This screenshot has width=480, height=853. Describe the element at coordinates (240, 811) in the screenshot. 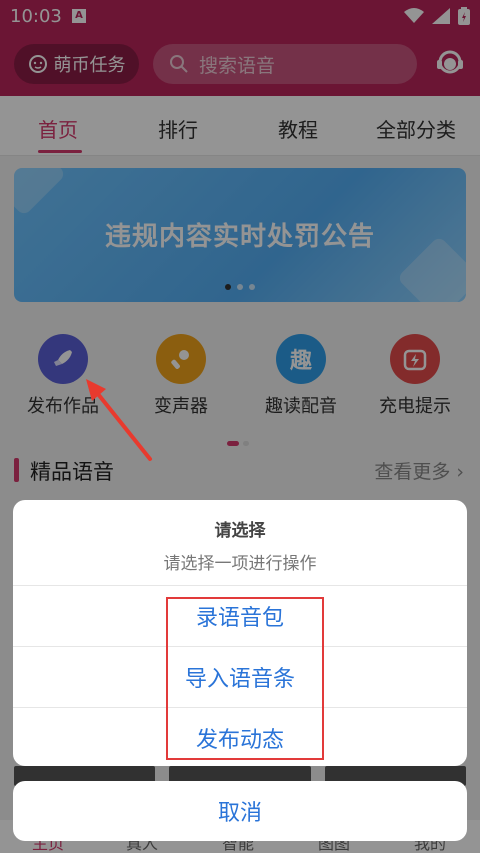

I see `cancel-button: 取消` at that location.